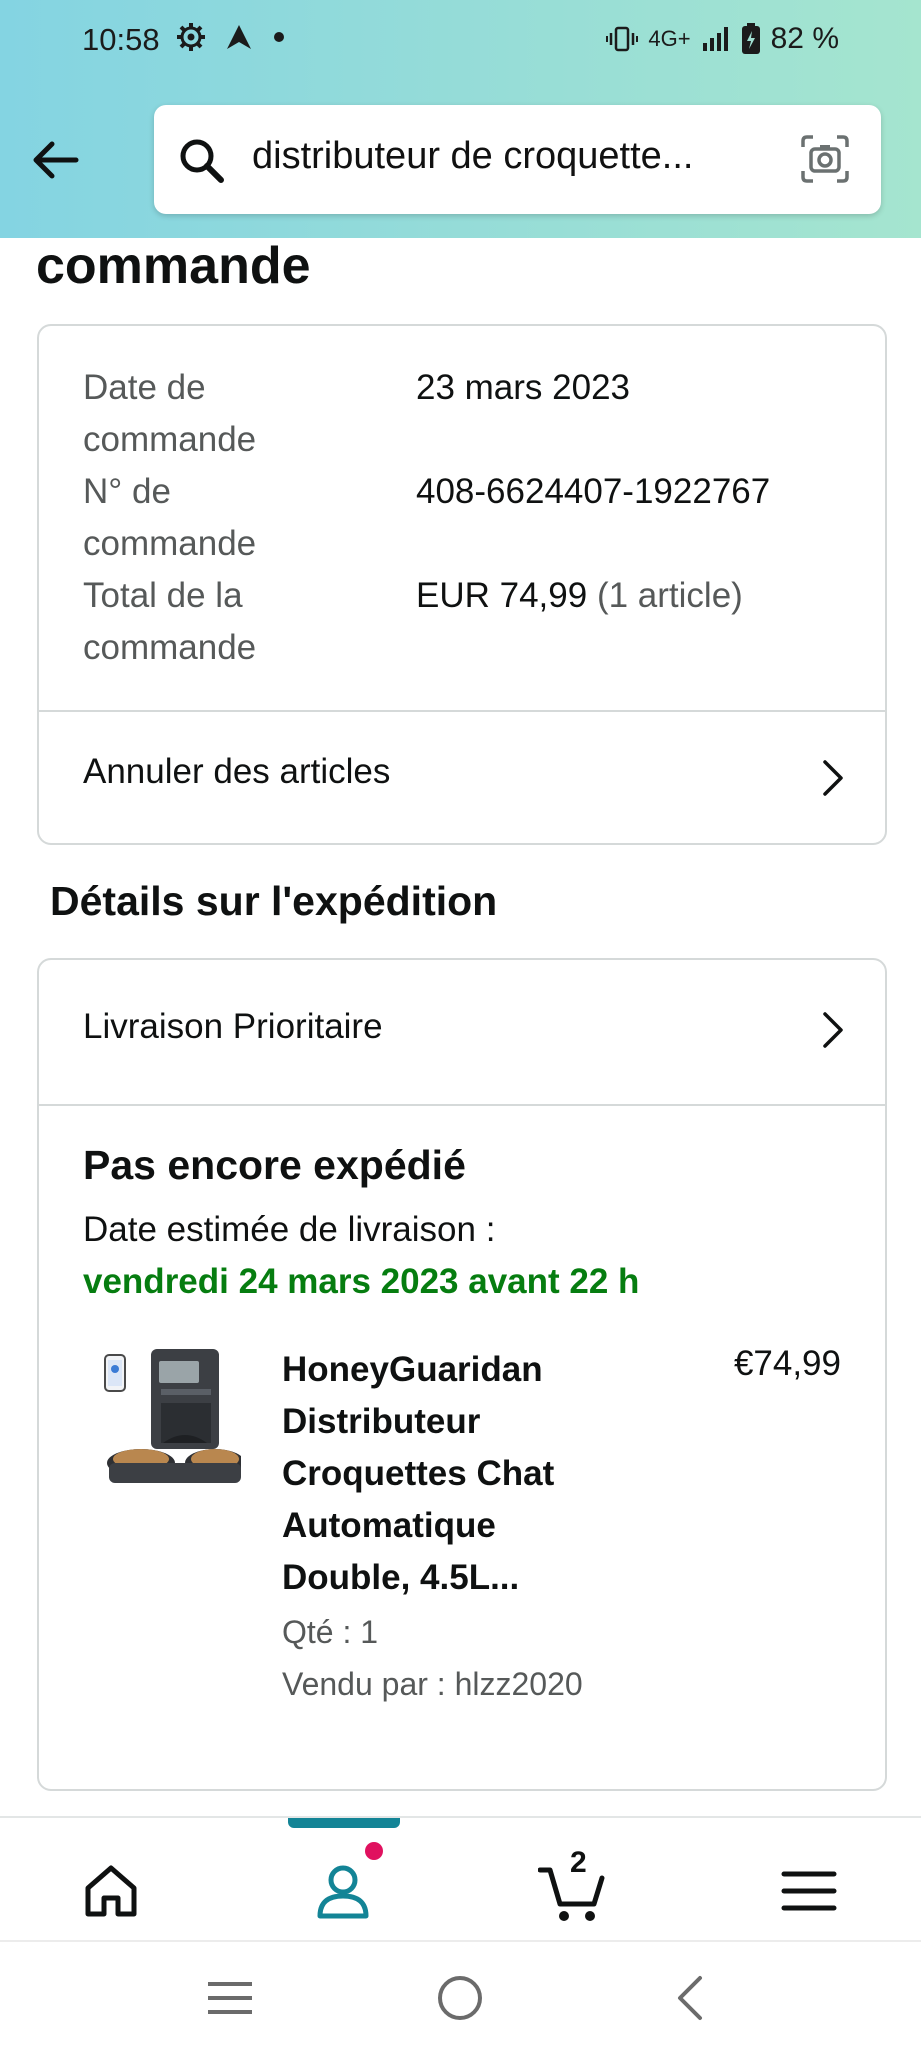 This screenshot has width=921, height=2048. What do you see at coordinates (191, 37) in the screenshot?
I see `gear-icon` at bounding box center [191, 37].